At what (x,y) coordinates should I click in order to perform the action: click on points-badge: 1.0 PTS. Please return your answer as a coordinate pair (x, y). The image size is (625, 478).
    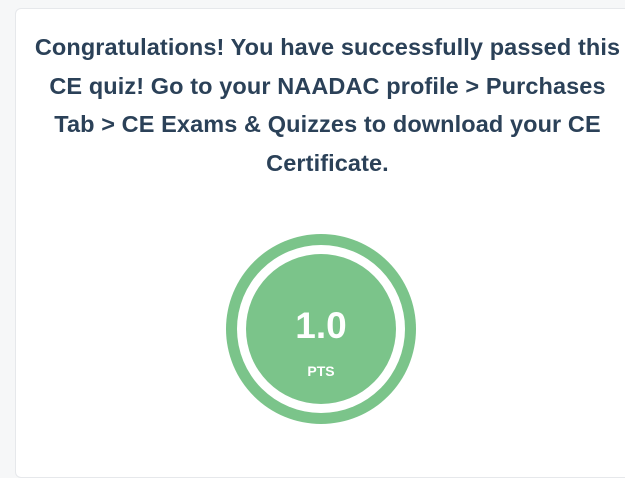
    Looking at the image, I should click on (321, 329).